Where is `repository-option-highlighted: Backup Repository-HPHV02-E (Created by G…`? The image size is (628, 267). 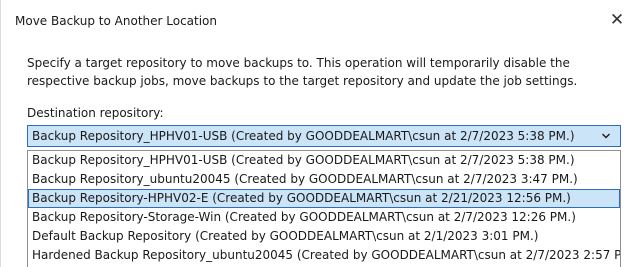 repository-option-highlighted: Backup Repository-HPHV02-E (Created by G… is located at coordinates (324, 198).